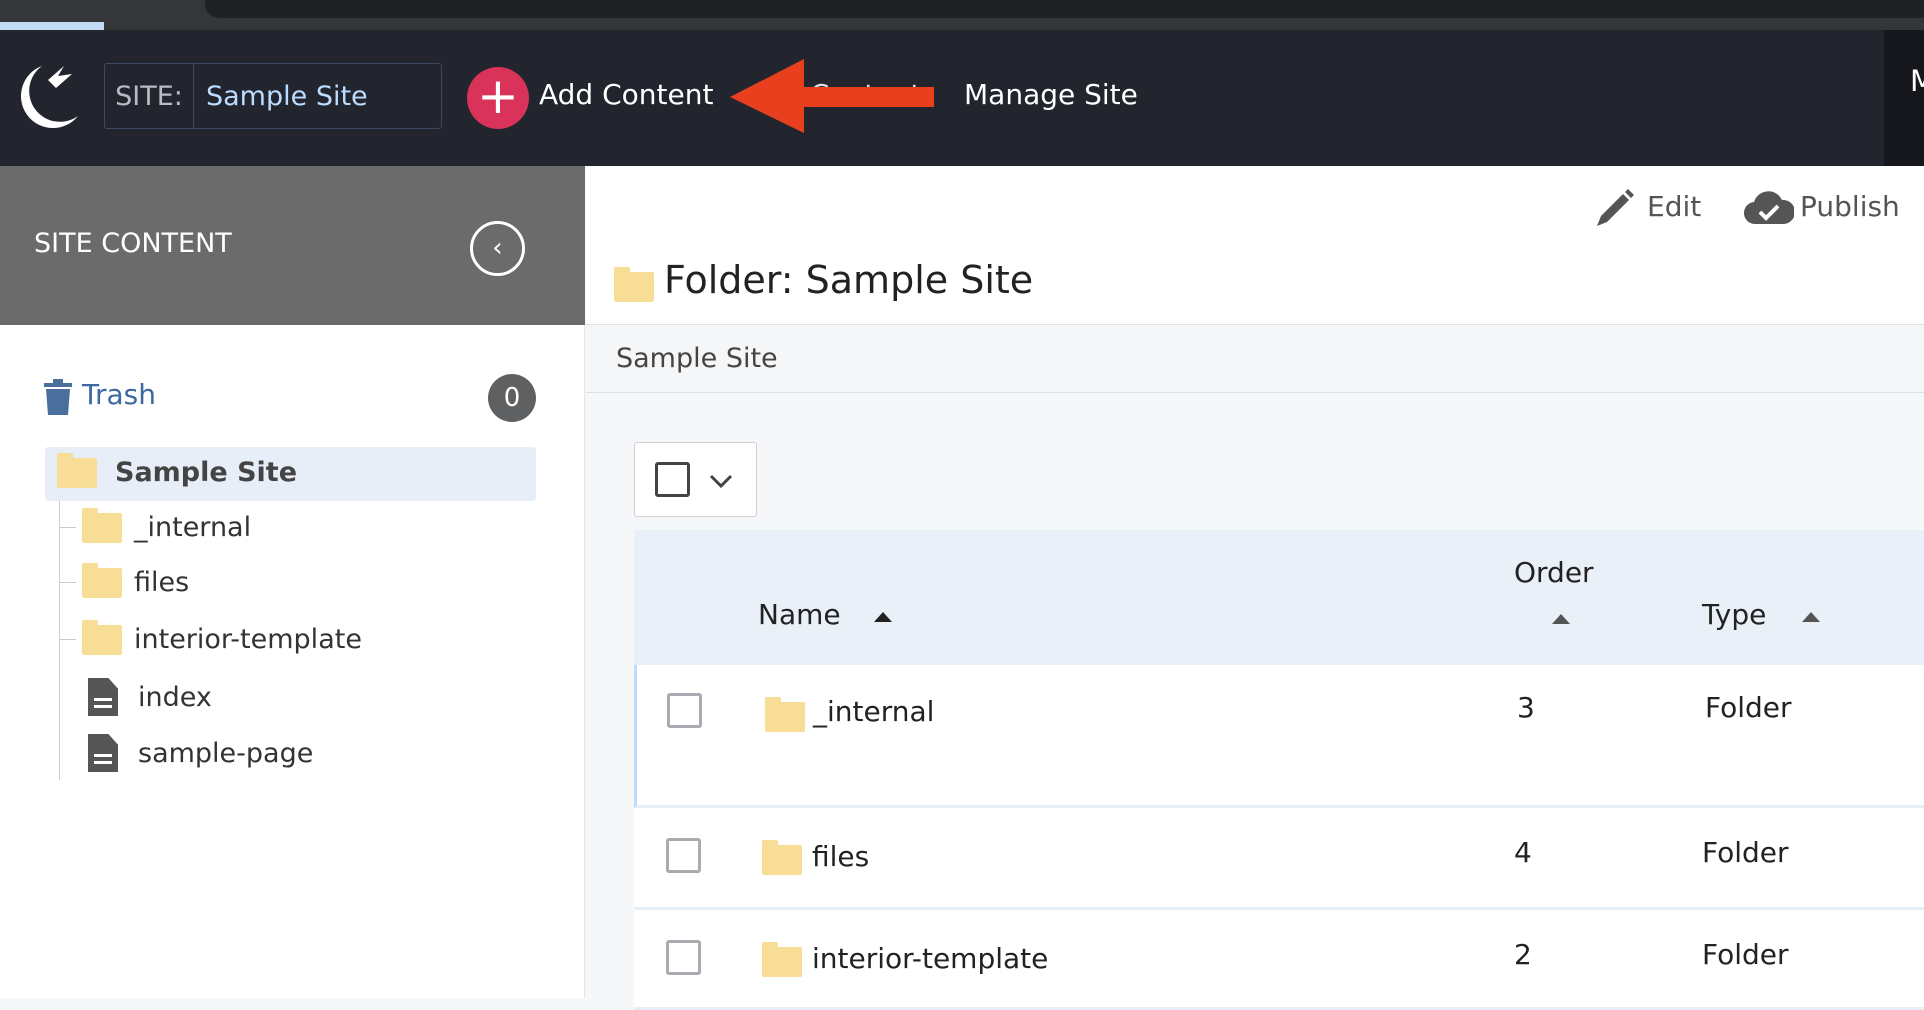 This screenshot has height=1010, width=1924. I want to click on tree-item-label: files, so click(162, 582).